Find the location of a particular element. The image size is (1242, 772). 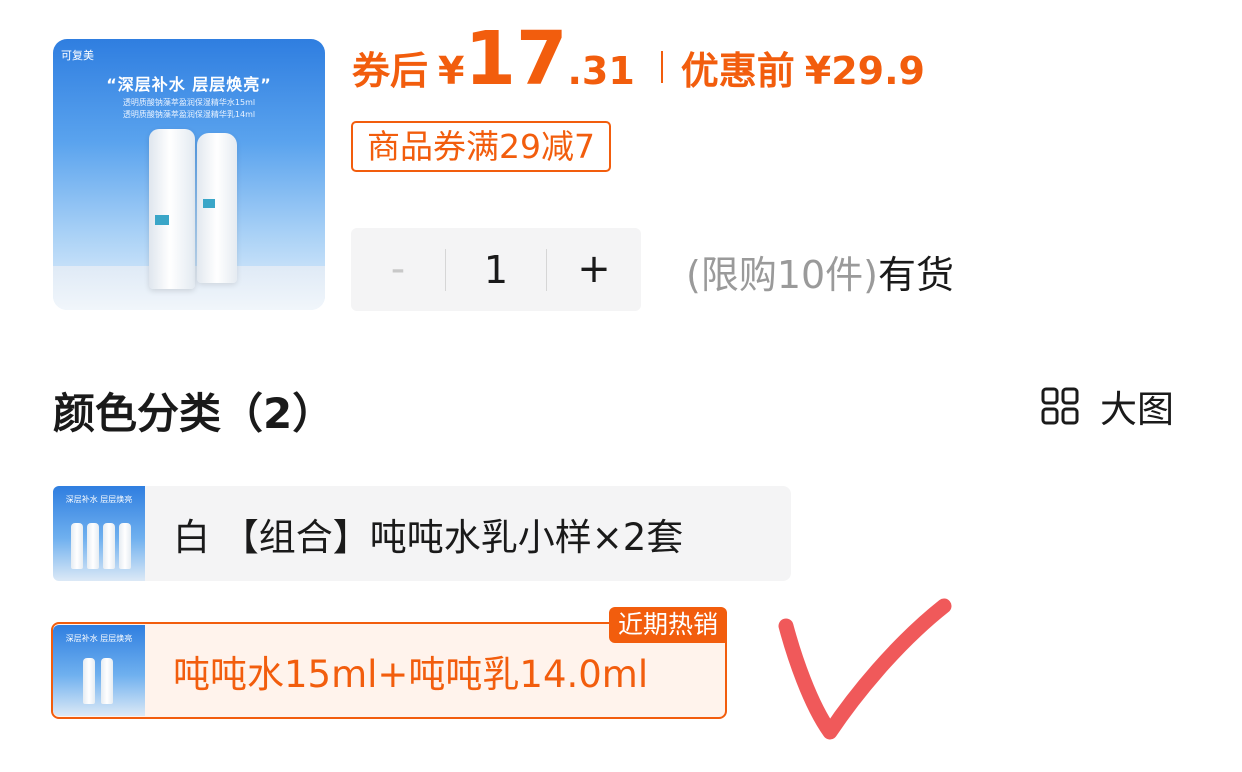

sku-option: 深层补水 层层焕亮 白 【组合】吨吨水乳小样×2套 is located at coordinates (422, 533).